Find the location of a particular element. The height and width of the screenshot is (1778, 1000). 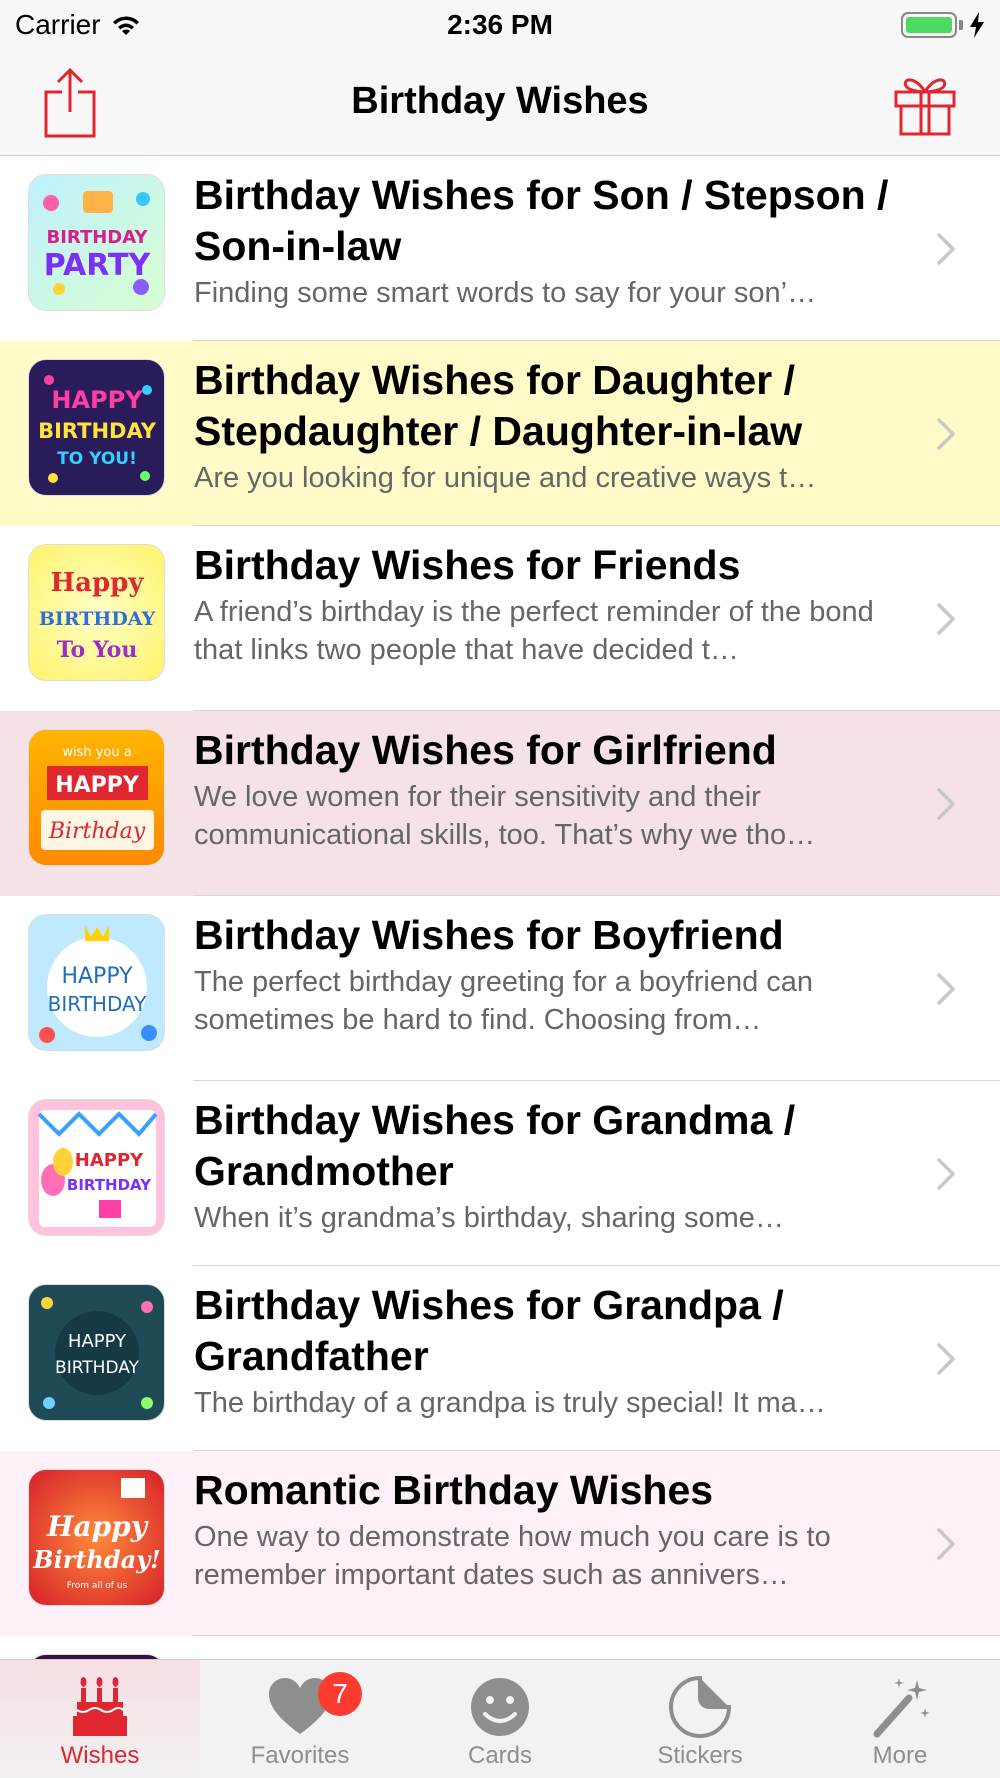

smiley-icon is located at coordinates (500, 1707).